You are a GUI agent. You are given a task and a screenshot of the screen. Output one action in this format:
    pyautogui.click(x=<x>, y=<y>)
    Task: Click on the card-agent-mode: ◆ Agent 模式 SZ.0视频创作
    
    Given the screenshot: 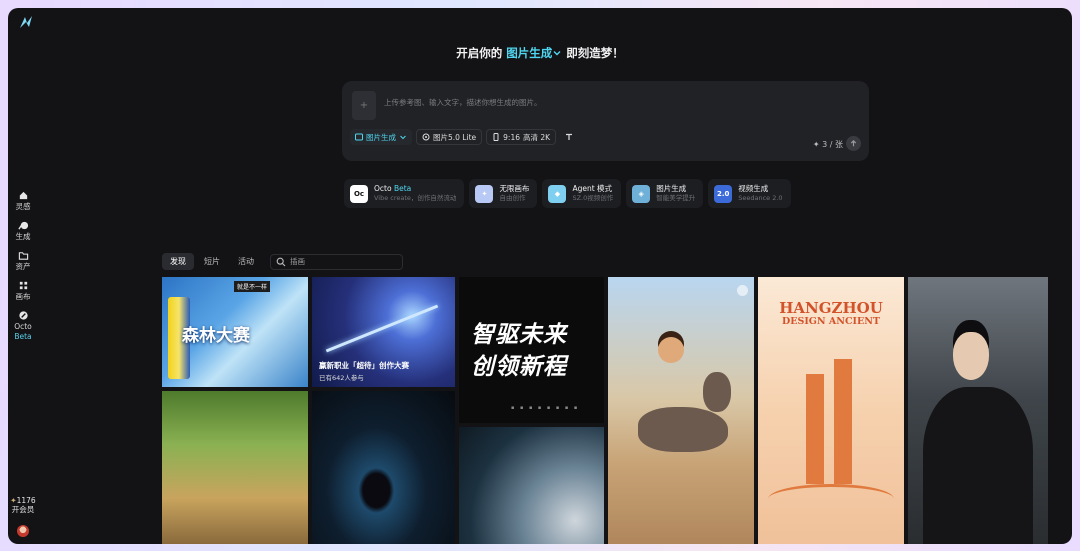 What is the action you would take?
    pyautogui.click(x=582, y=193)
    